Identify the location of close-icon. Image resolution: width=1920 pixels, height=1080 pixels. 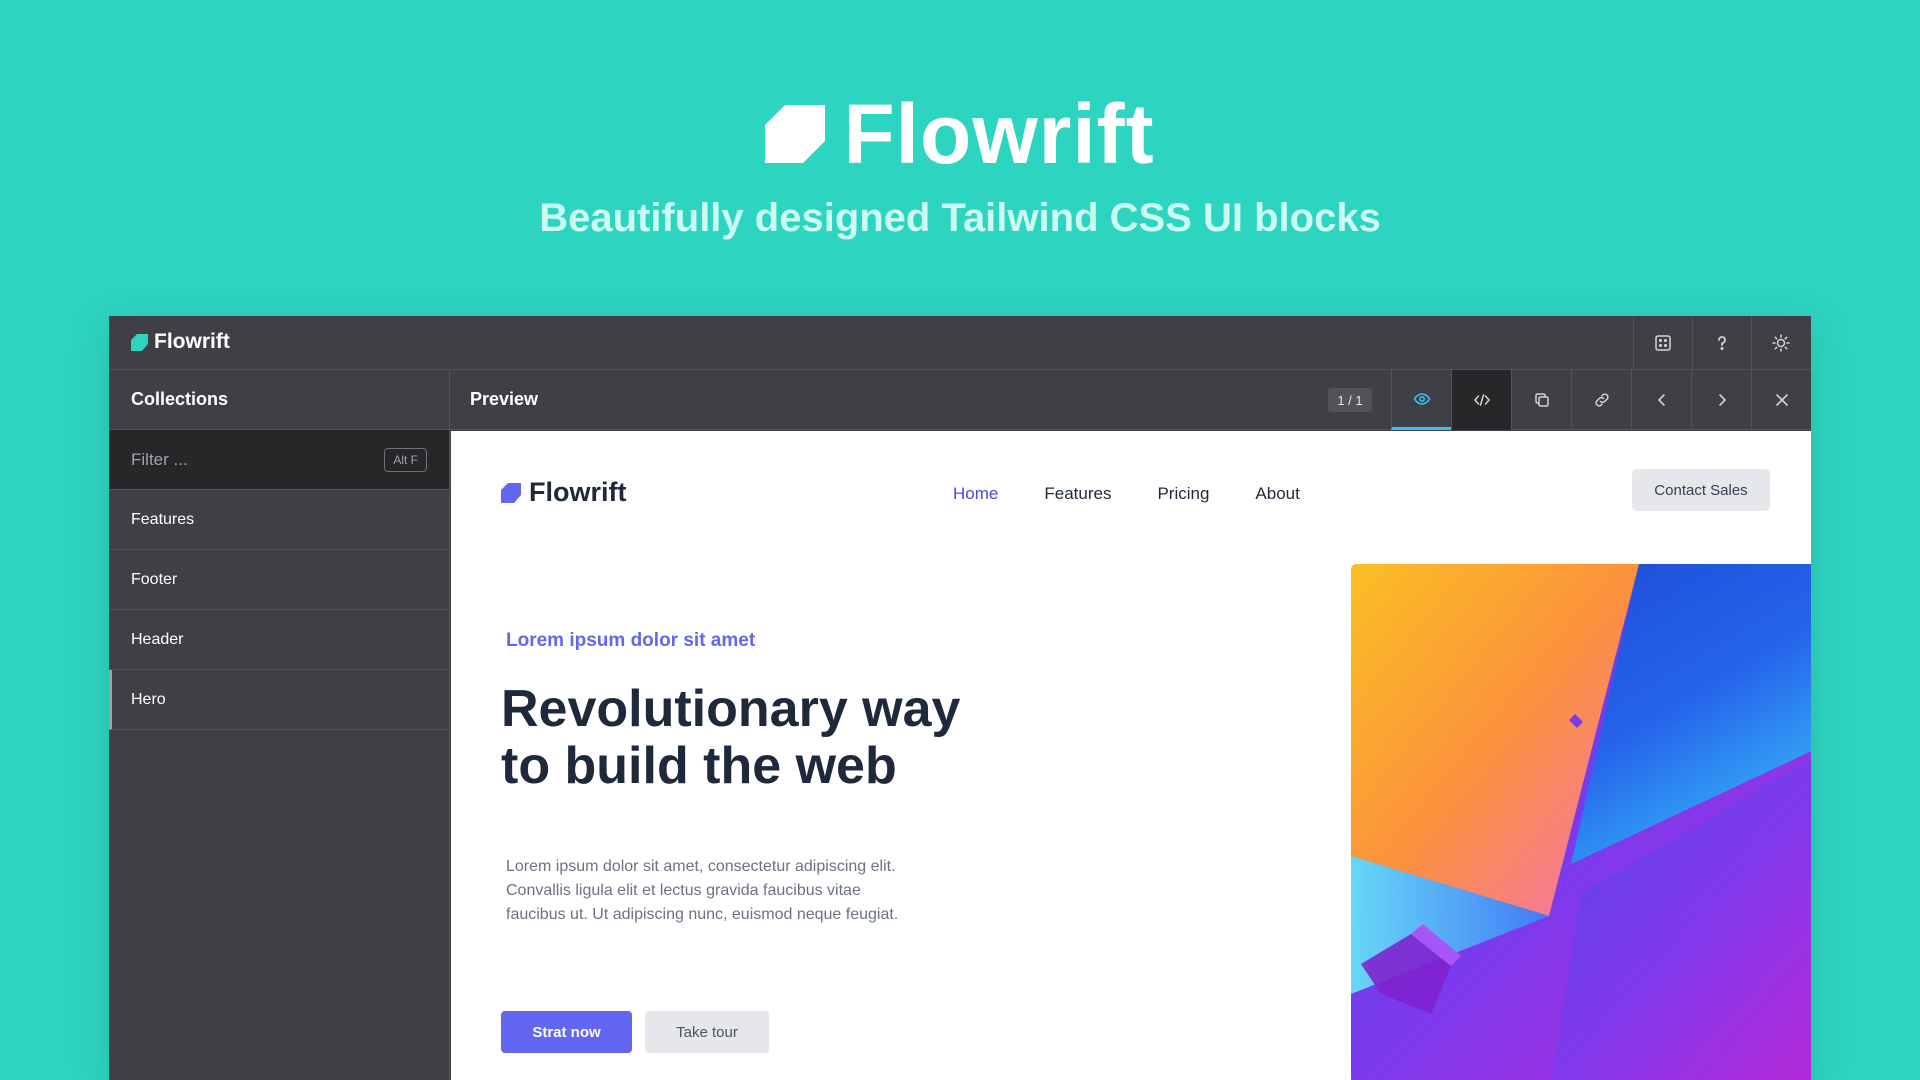
(1781, 400).